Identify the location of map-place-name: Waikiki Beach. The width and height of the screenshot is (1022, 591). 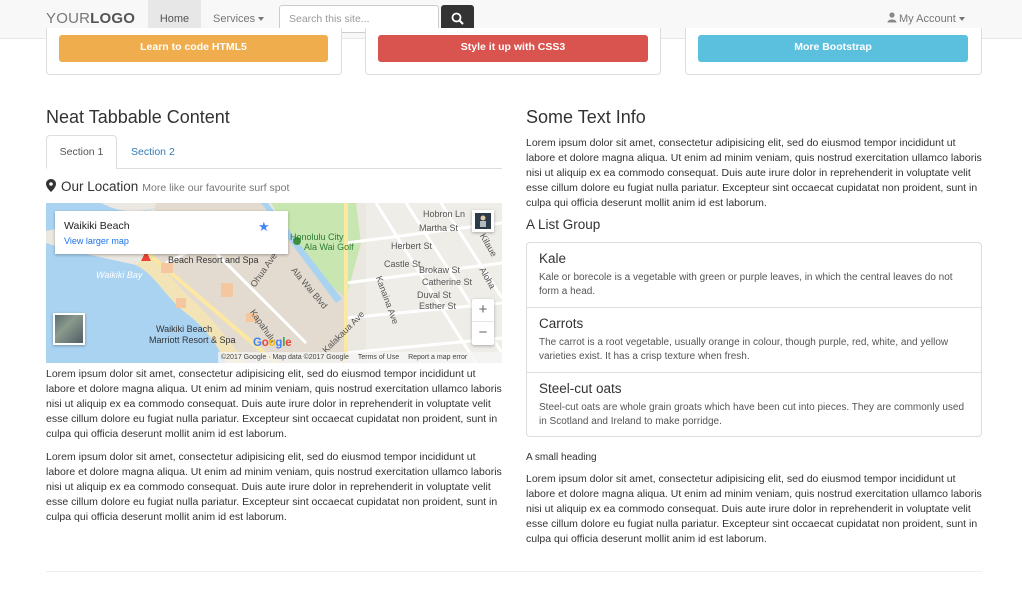
(97, 226).